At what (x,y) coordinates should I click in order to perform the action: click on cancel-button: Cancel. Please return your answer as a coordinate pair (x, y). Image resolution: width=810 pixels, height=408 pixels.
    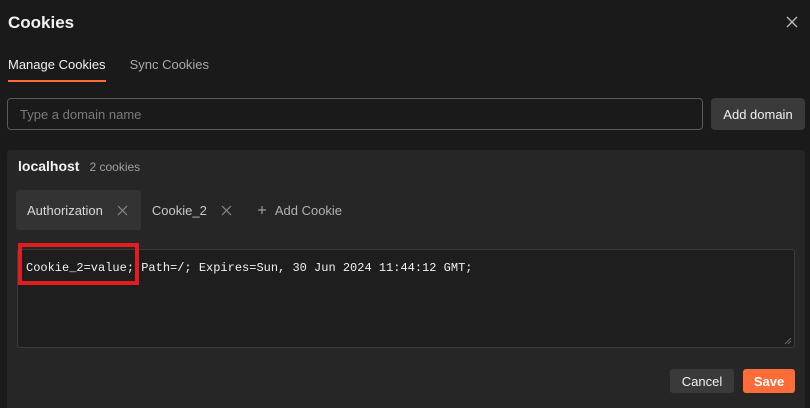
    Looking at the image, I should click on (702, 381).